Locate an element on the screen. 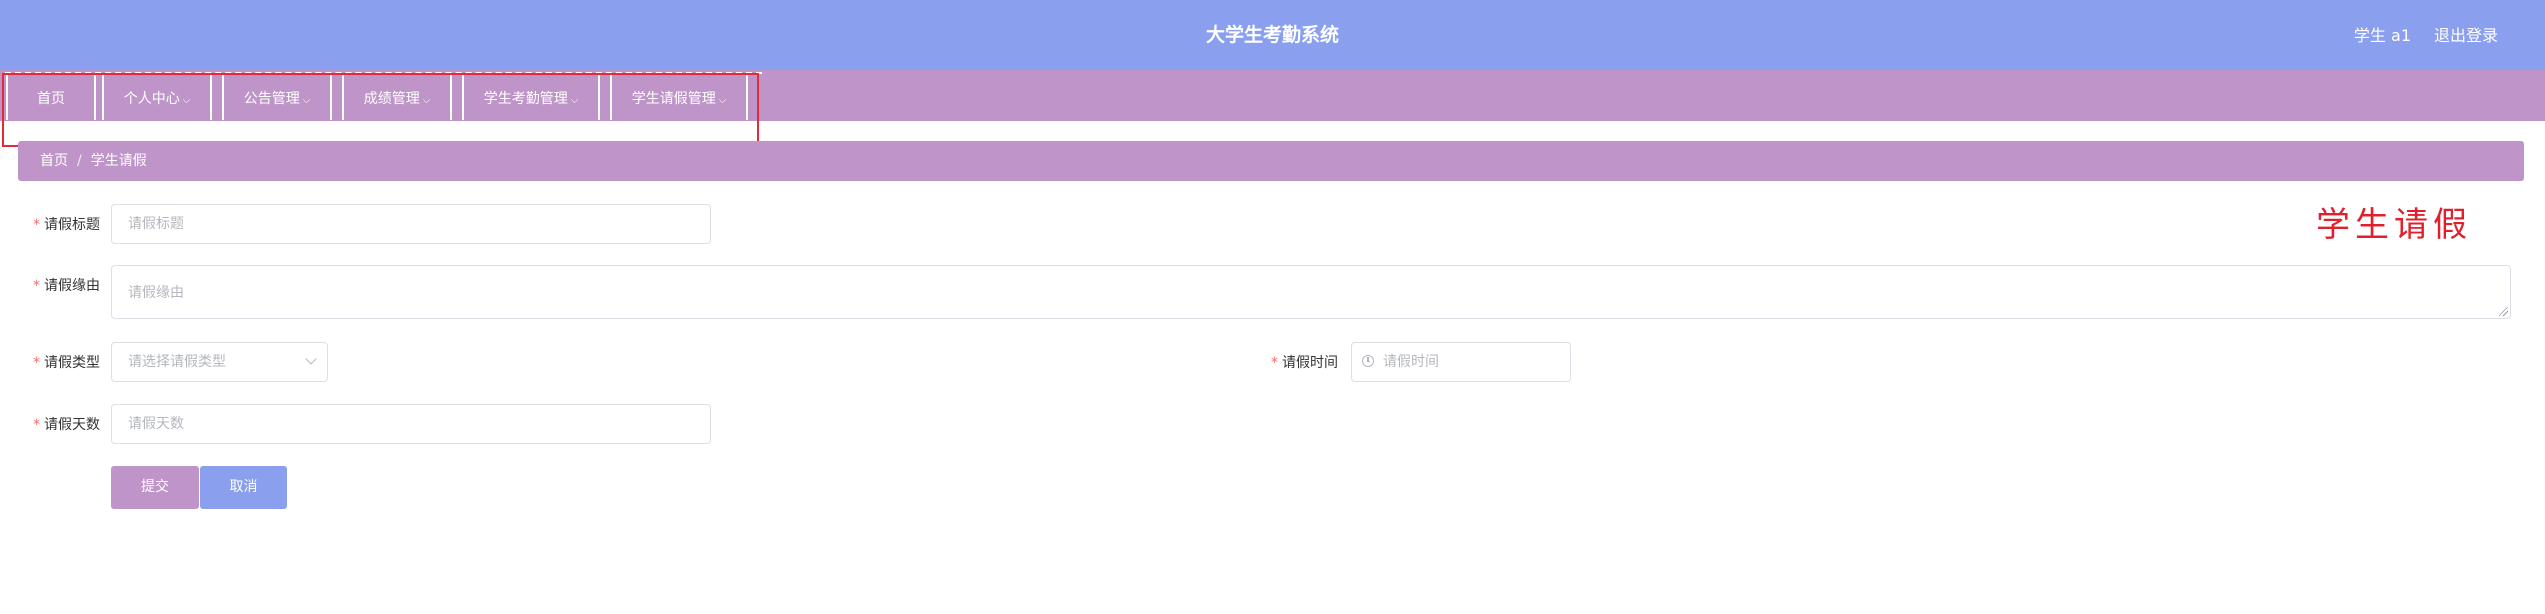 This screenshot has height=614, width=2545. nav-item-label: 公告管理 is located at coordinates (271, 99).